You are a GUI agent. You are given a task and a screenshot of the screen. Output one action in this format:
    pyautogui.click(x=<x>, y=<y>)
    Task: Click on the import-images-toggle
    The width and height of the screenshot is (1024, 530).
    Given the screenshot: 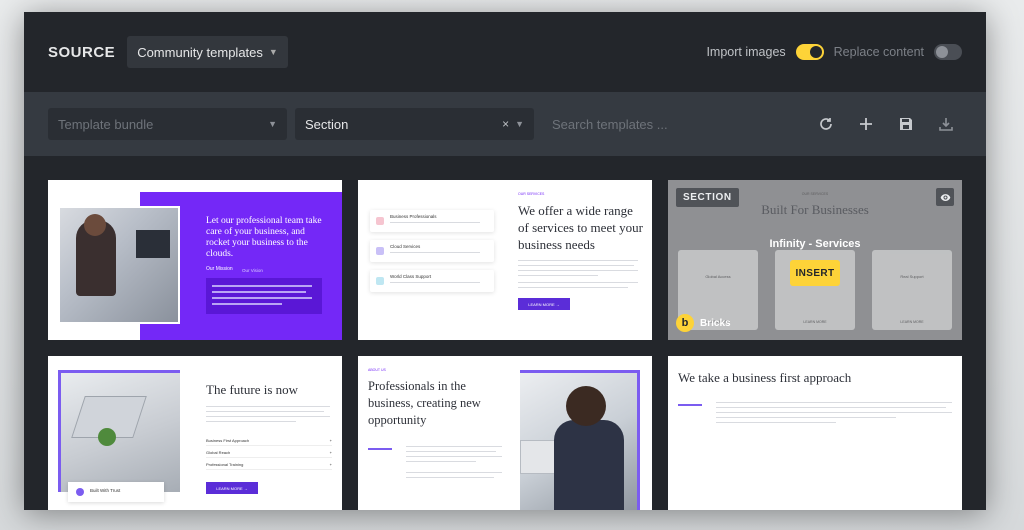 What is the action you would take?
    pyautogui.click(x=809, y=52)
    